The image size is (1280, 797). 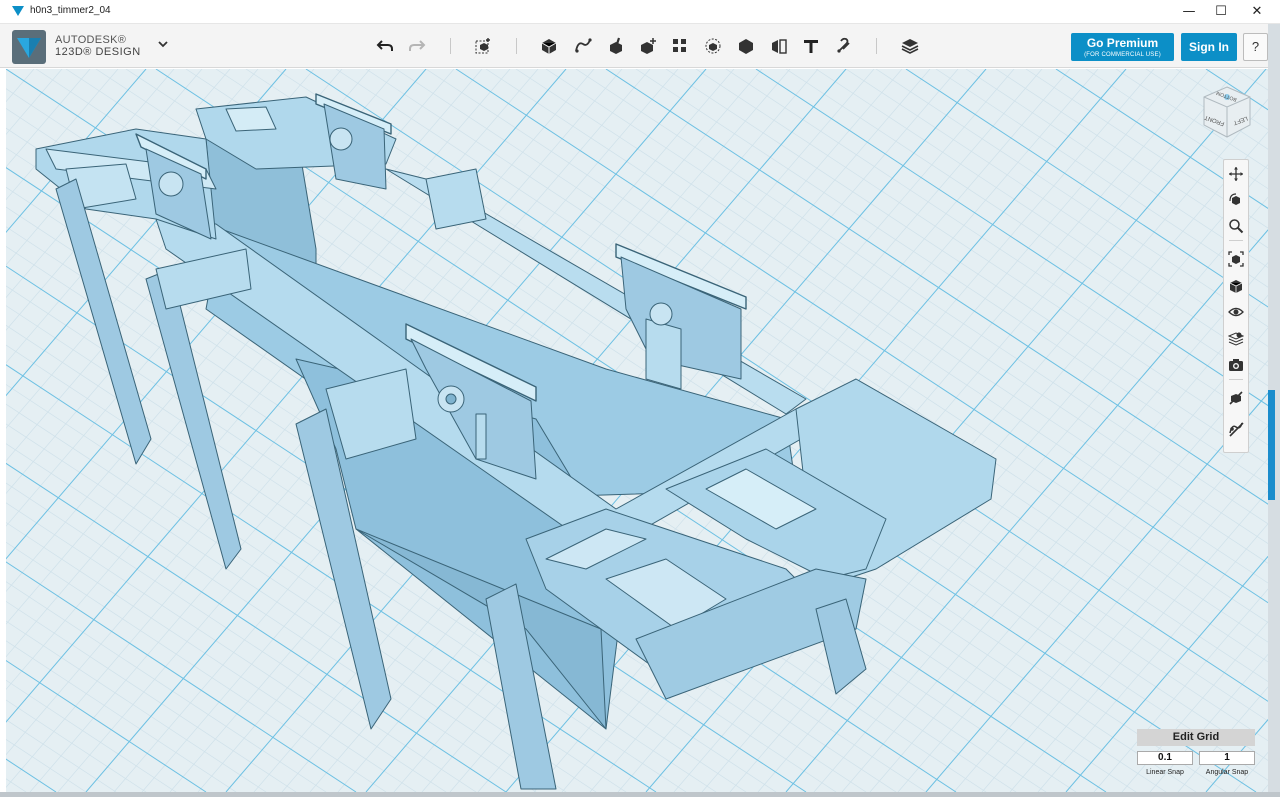 I want to click on transform-button, so click(x=483, y=46).